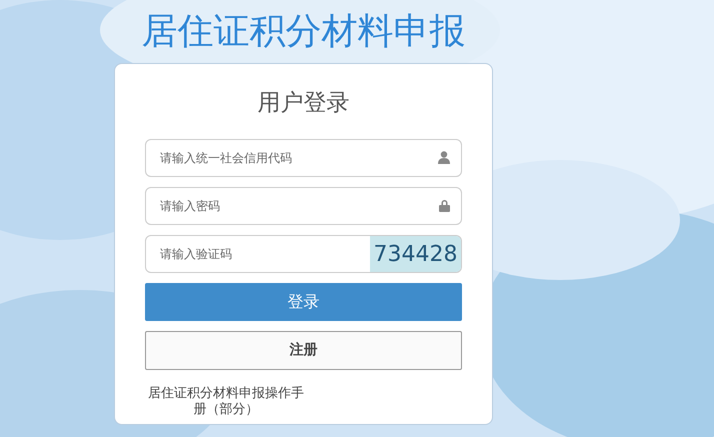 This screenshot has width=714, height=437. Describe the element at coordinates (303, 350) in the screenshot. I see `register-button: 注册` at that location.